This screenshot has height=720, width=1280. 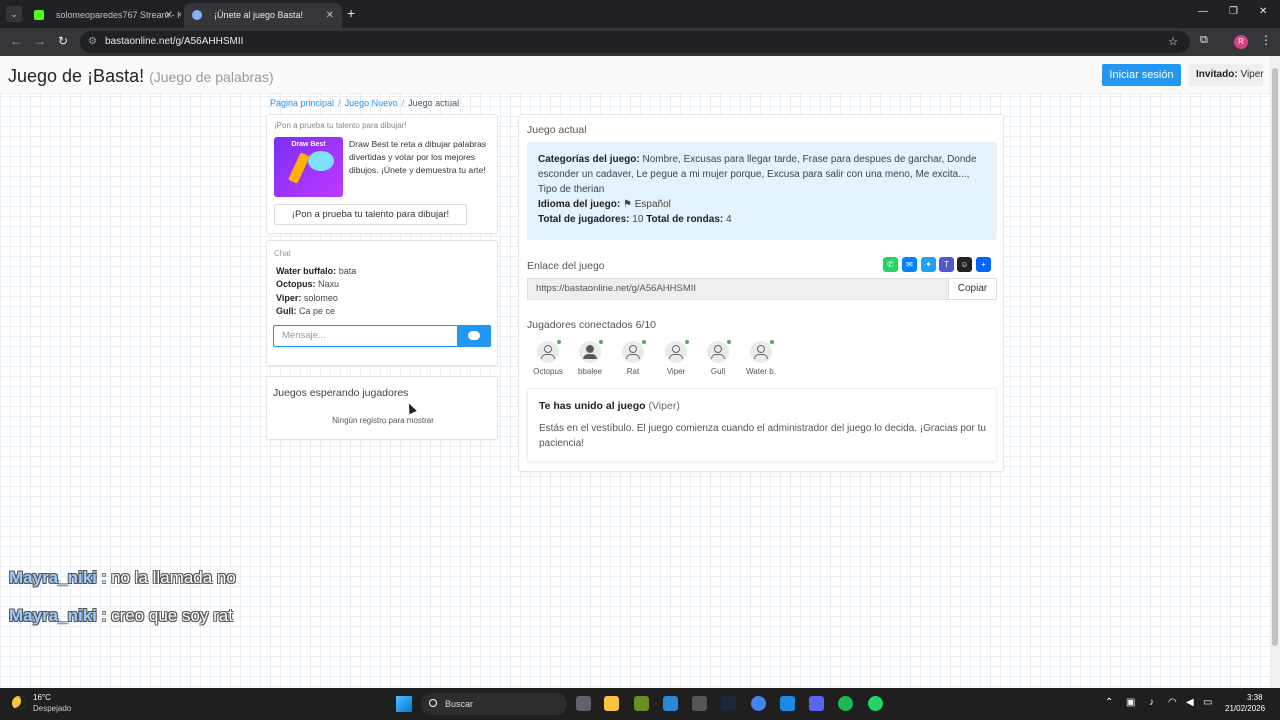 What do you see at coordinates (589, 159) in the screenshot?
I see `categories-label: Categorías del juego:` at bounding box center [589, 159].